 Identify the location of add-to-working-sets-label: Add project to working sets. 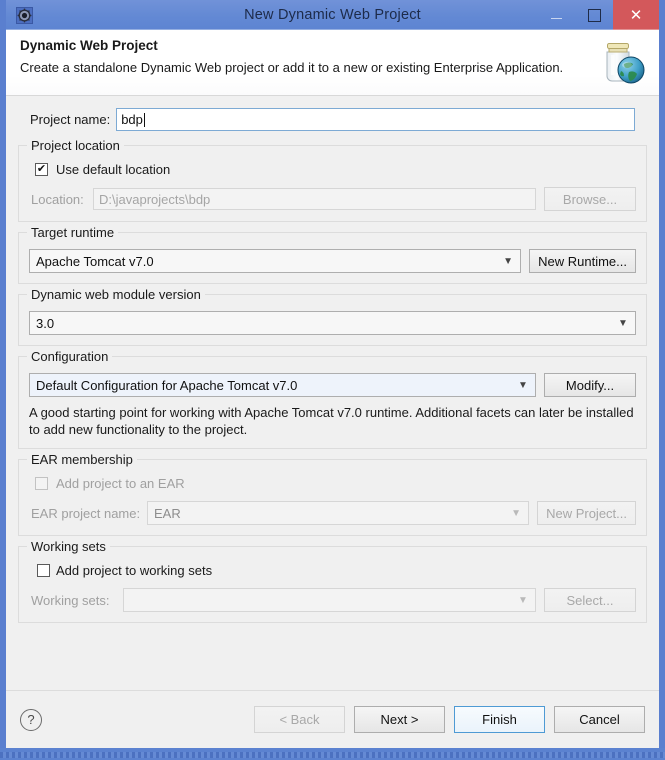
(134, 570).